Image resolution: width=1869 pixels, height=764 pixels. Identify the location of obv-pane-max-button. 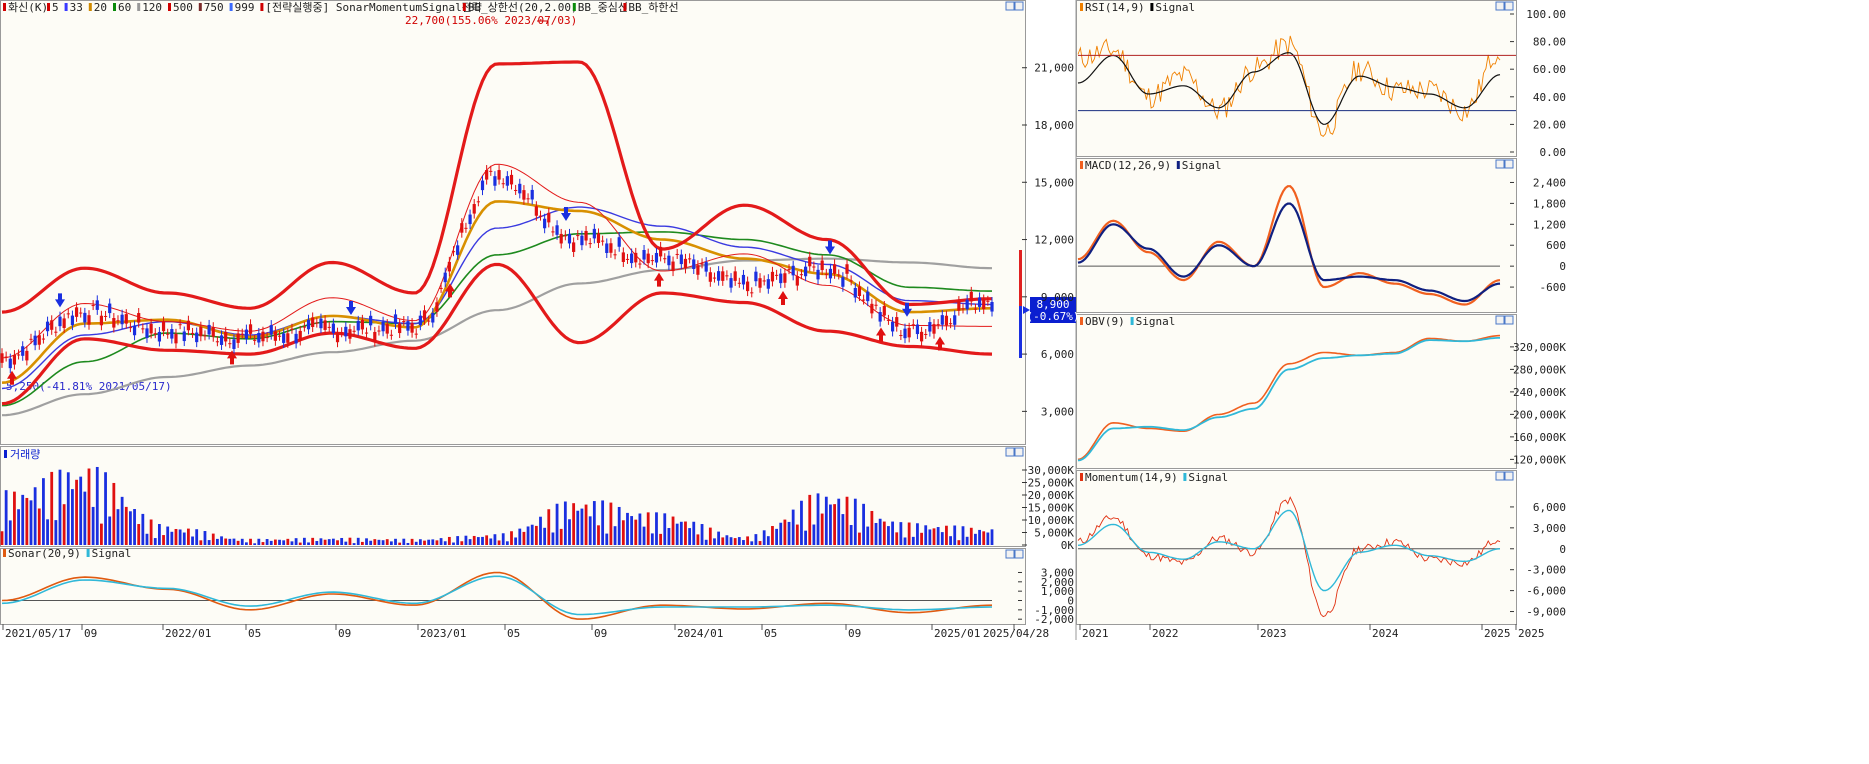
(1500, 320).